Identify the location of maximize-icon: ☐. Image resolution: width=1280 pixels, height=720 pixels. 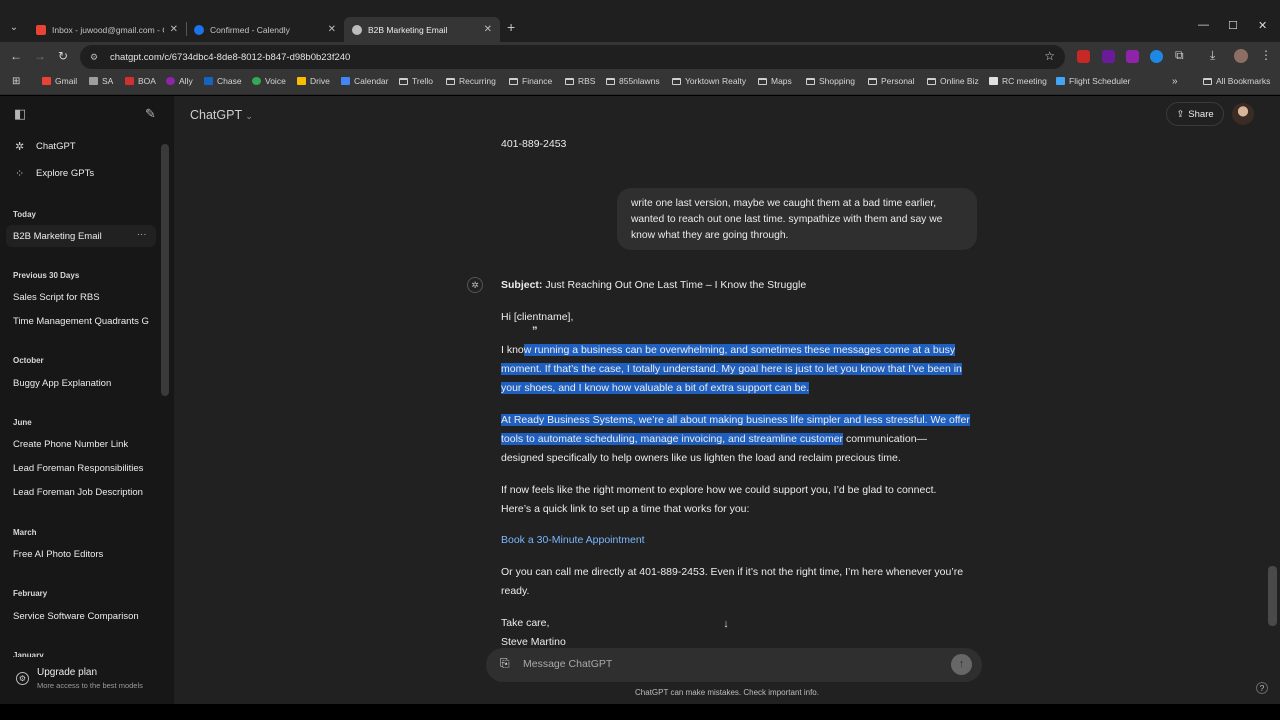
(1233, 25).